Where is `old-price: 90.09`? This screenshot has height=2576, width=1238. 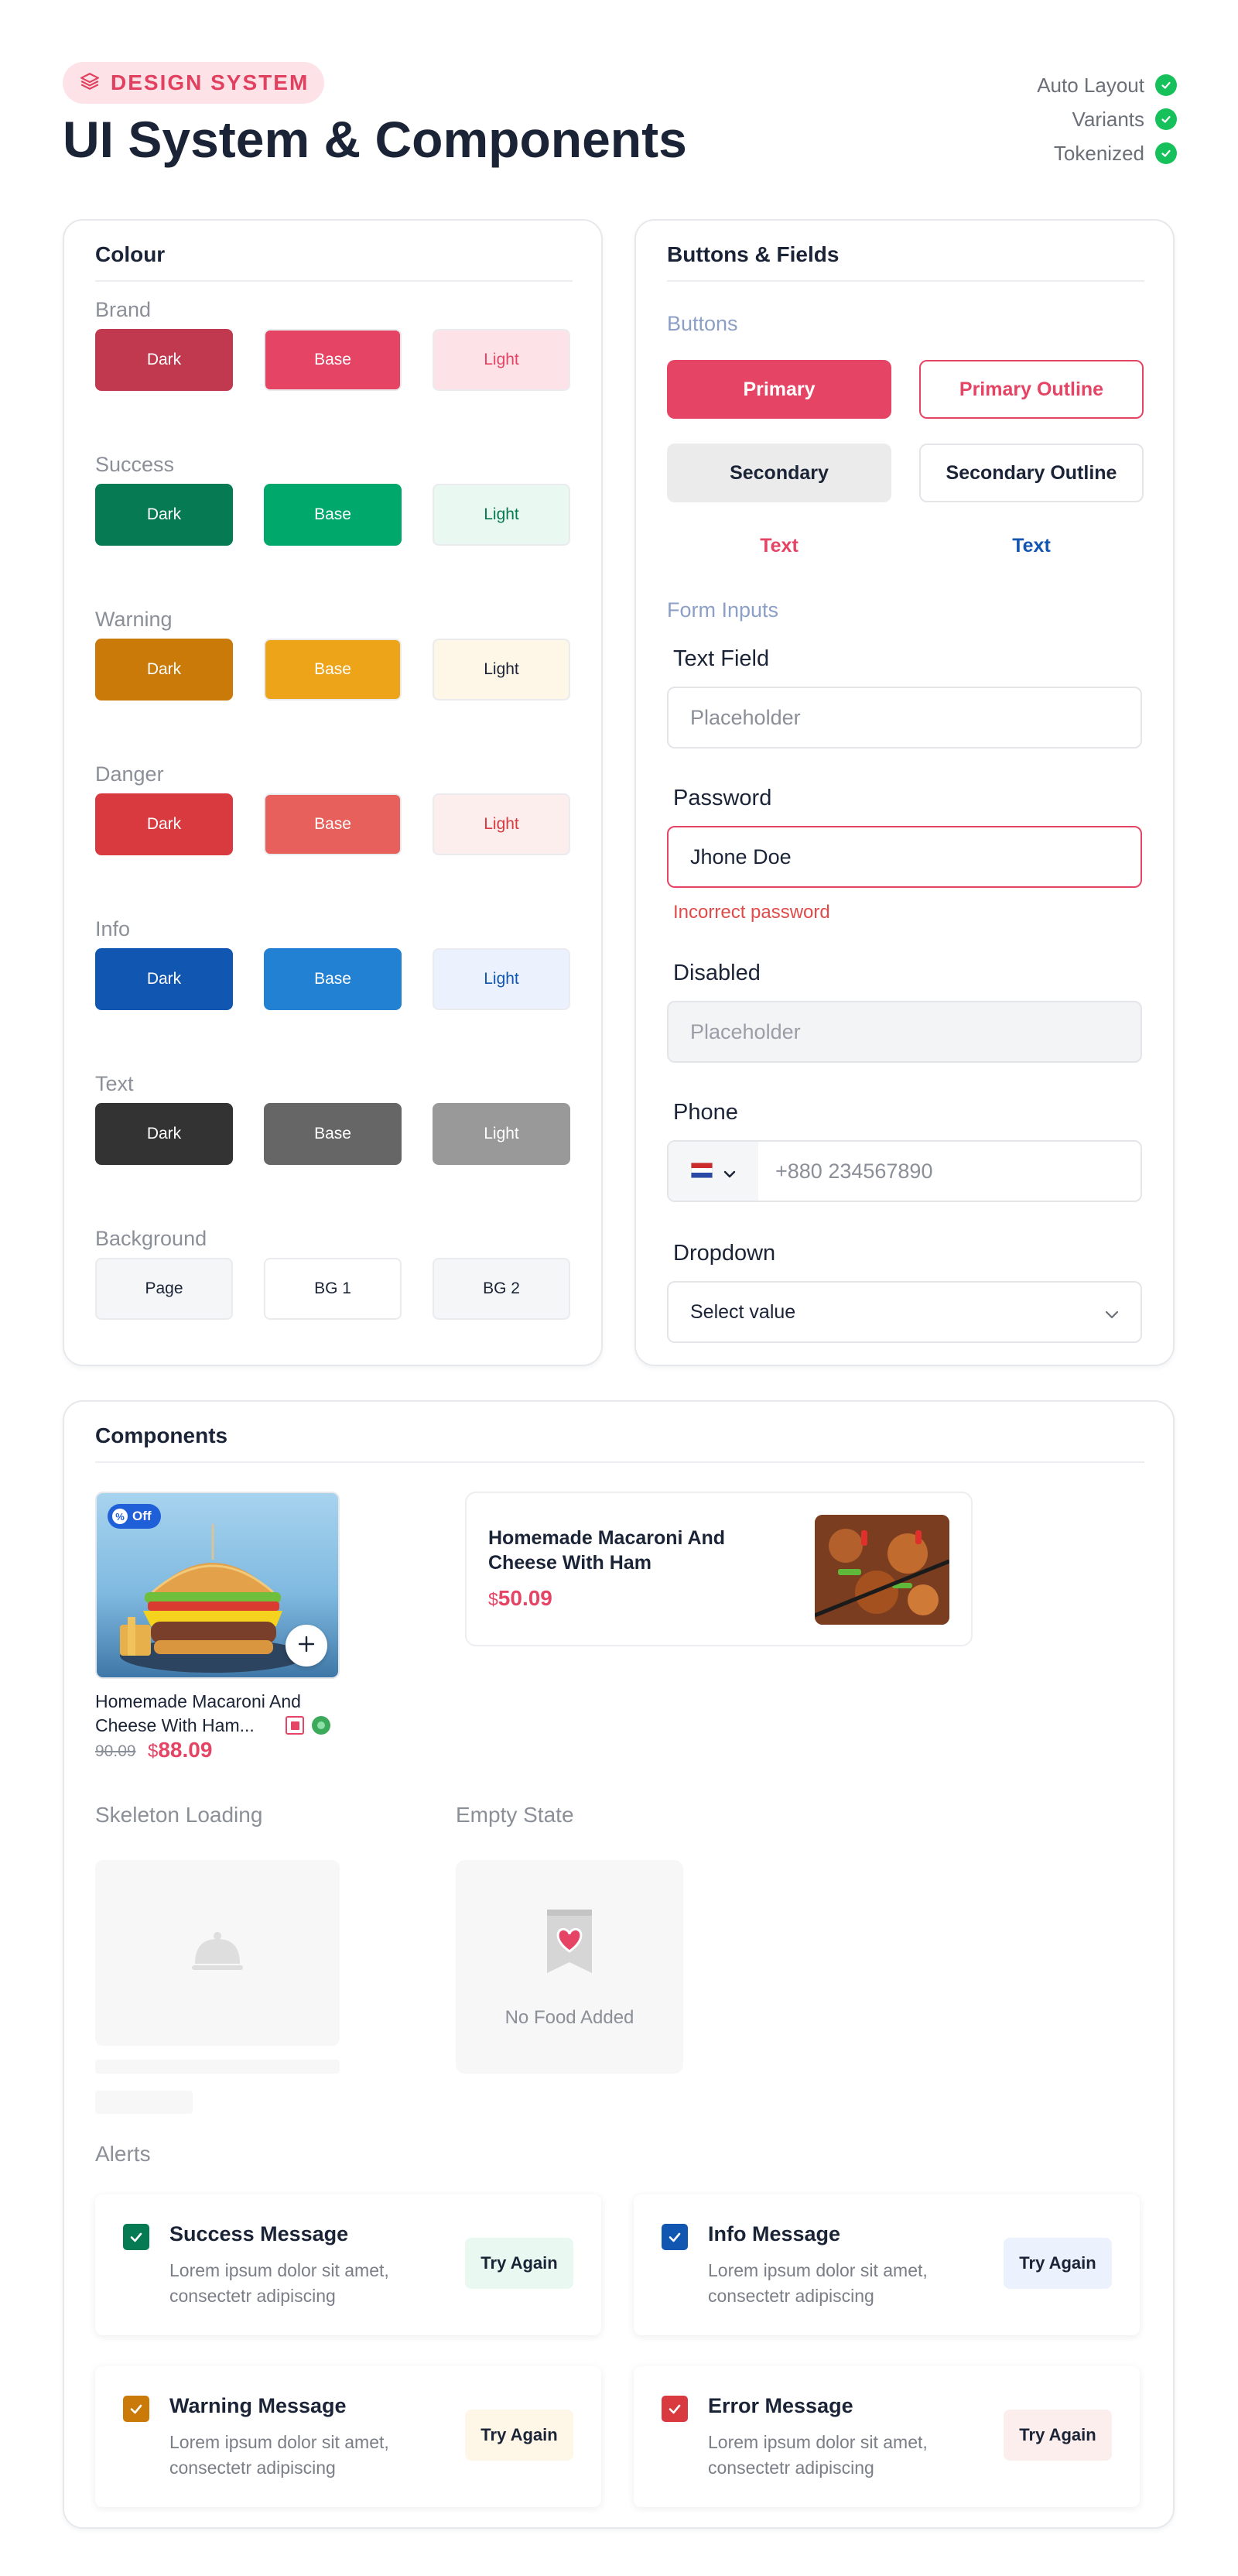
old-price: 90.09 is located at coordinates (116, 1751).